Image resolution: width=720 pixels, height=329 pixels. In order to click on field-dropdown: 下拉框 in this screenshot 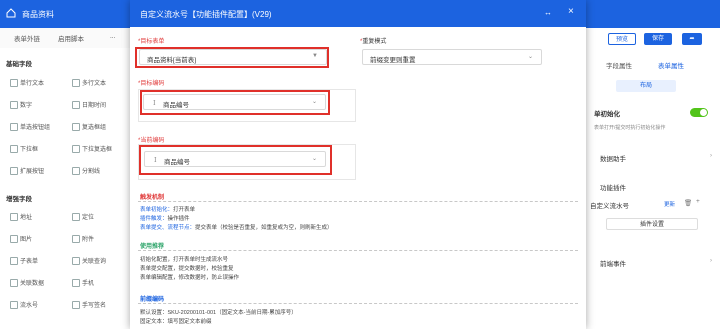, I will do `click(23, 148)`.